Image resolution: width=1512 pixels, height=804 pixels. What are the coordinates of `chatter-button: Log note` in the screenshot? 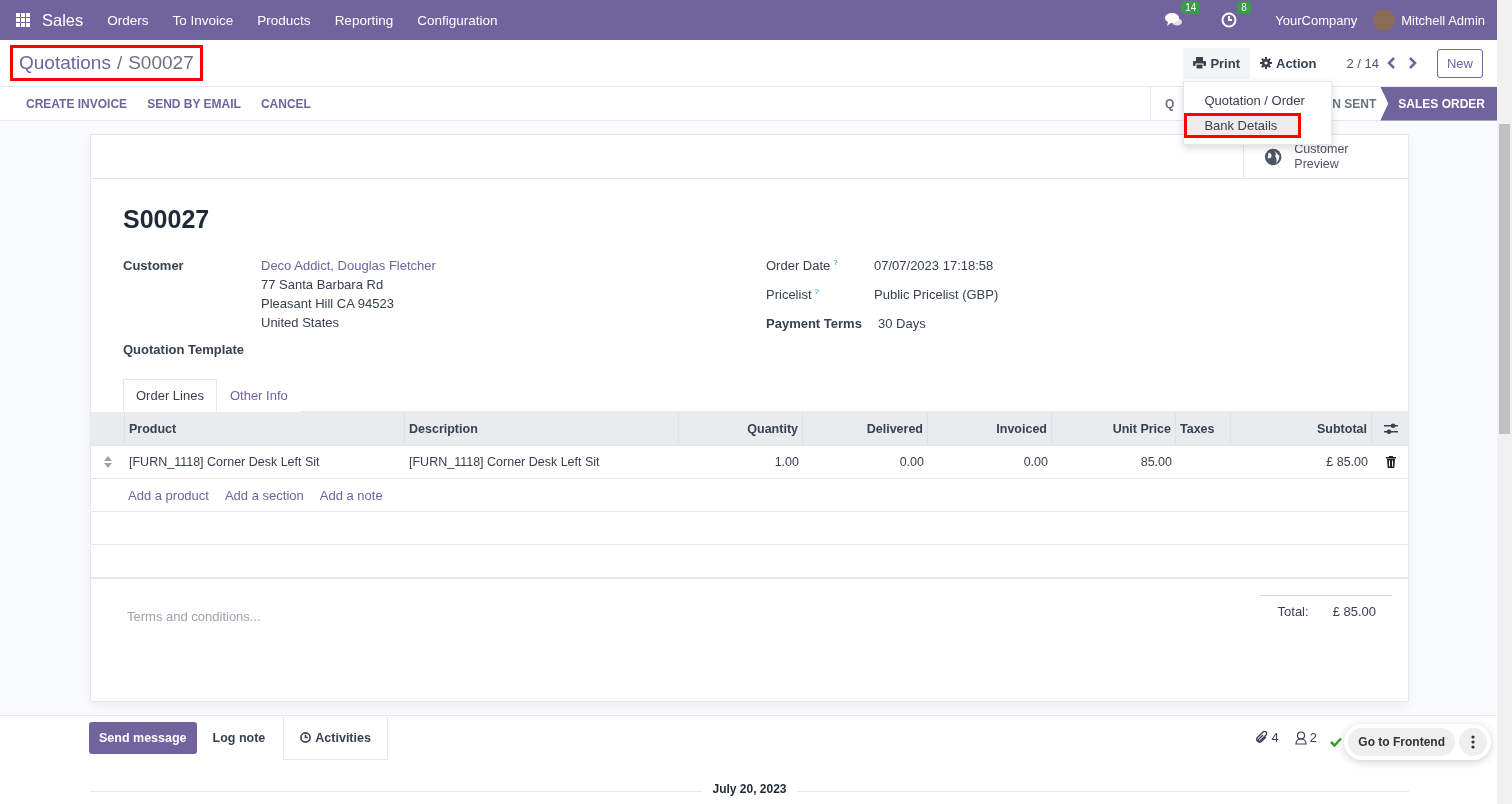 It's located at (239, 738).